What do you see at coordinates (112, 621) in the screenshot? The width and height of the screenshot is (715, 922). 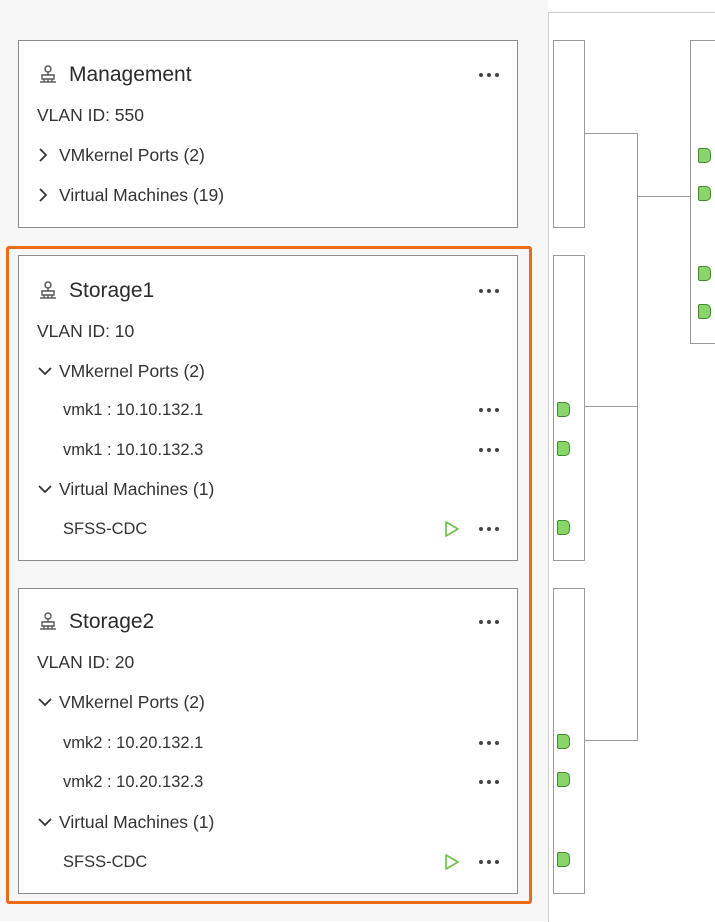 I see `port-group-name: Storage2` at bounding box center [112, 621].